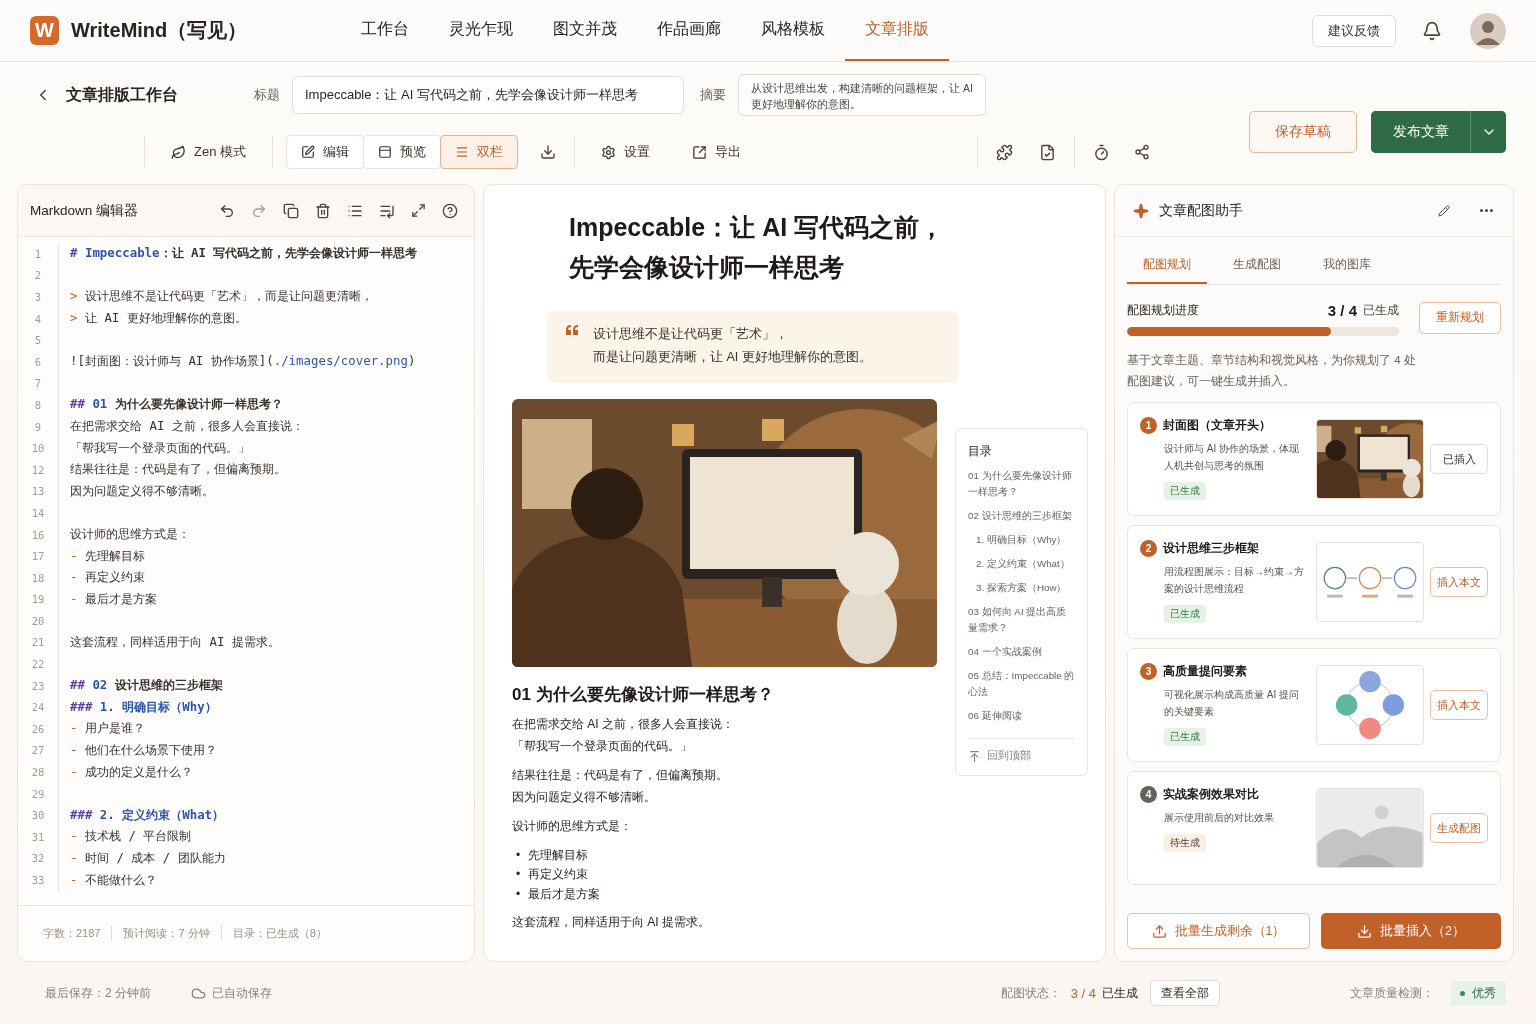  I want to click on arrow-up-icon, so click(974, 756).